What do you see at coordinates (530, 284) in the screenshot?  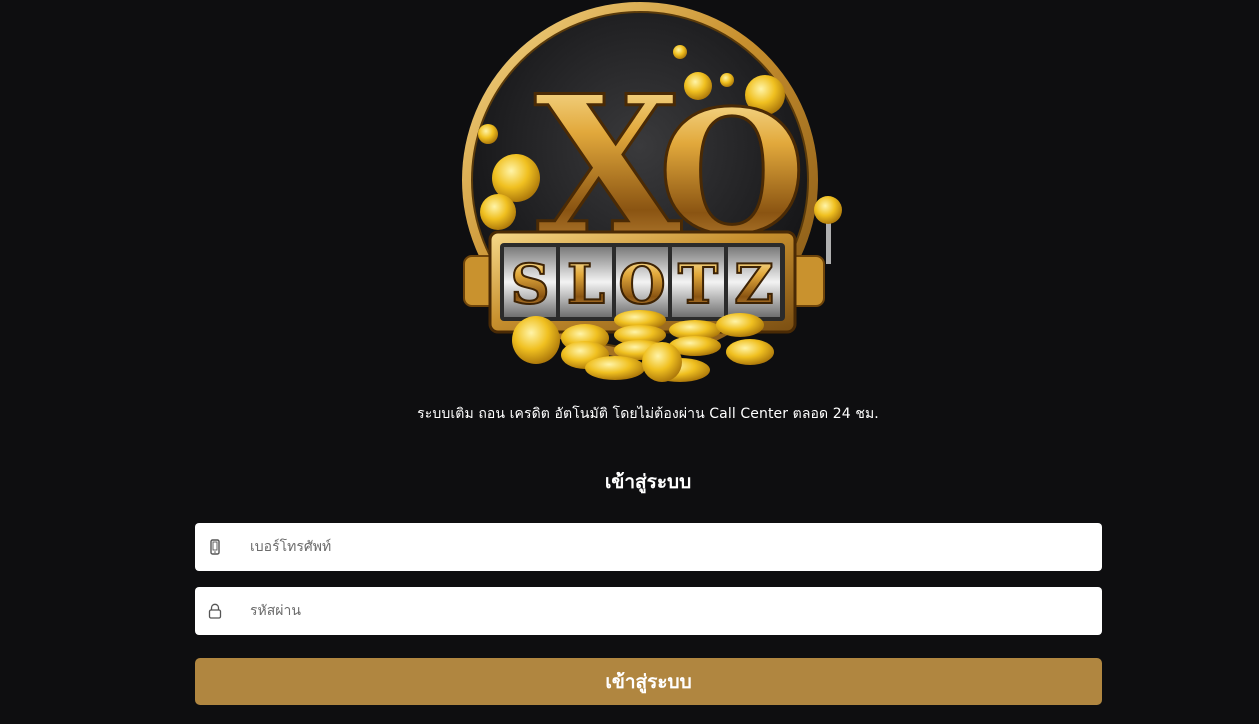 I see `svg-text: S` at bounding box center [530, 284].